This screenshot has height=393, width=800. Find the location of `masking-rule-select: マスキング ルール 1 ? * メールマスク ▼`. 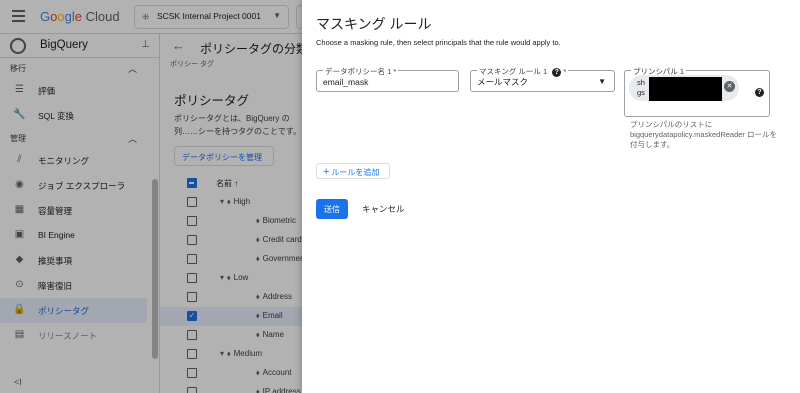

masking-rule-select: マスキング ルール 1 ? * メールマスク ▼ is located at coordinates (542, 79).